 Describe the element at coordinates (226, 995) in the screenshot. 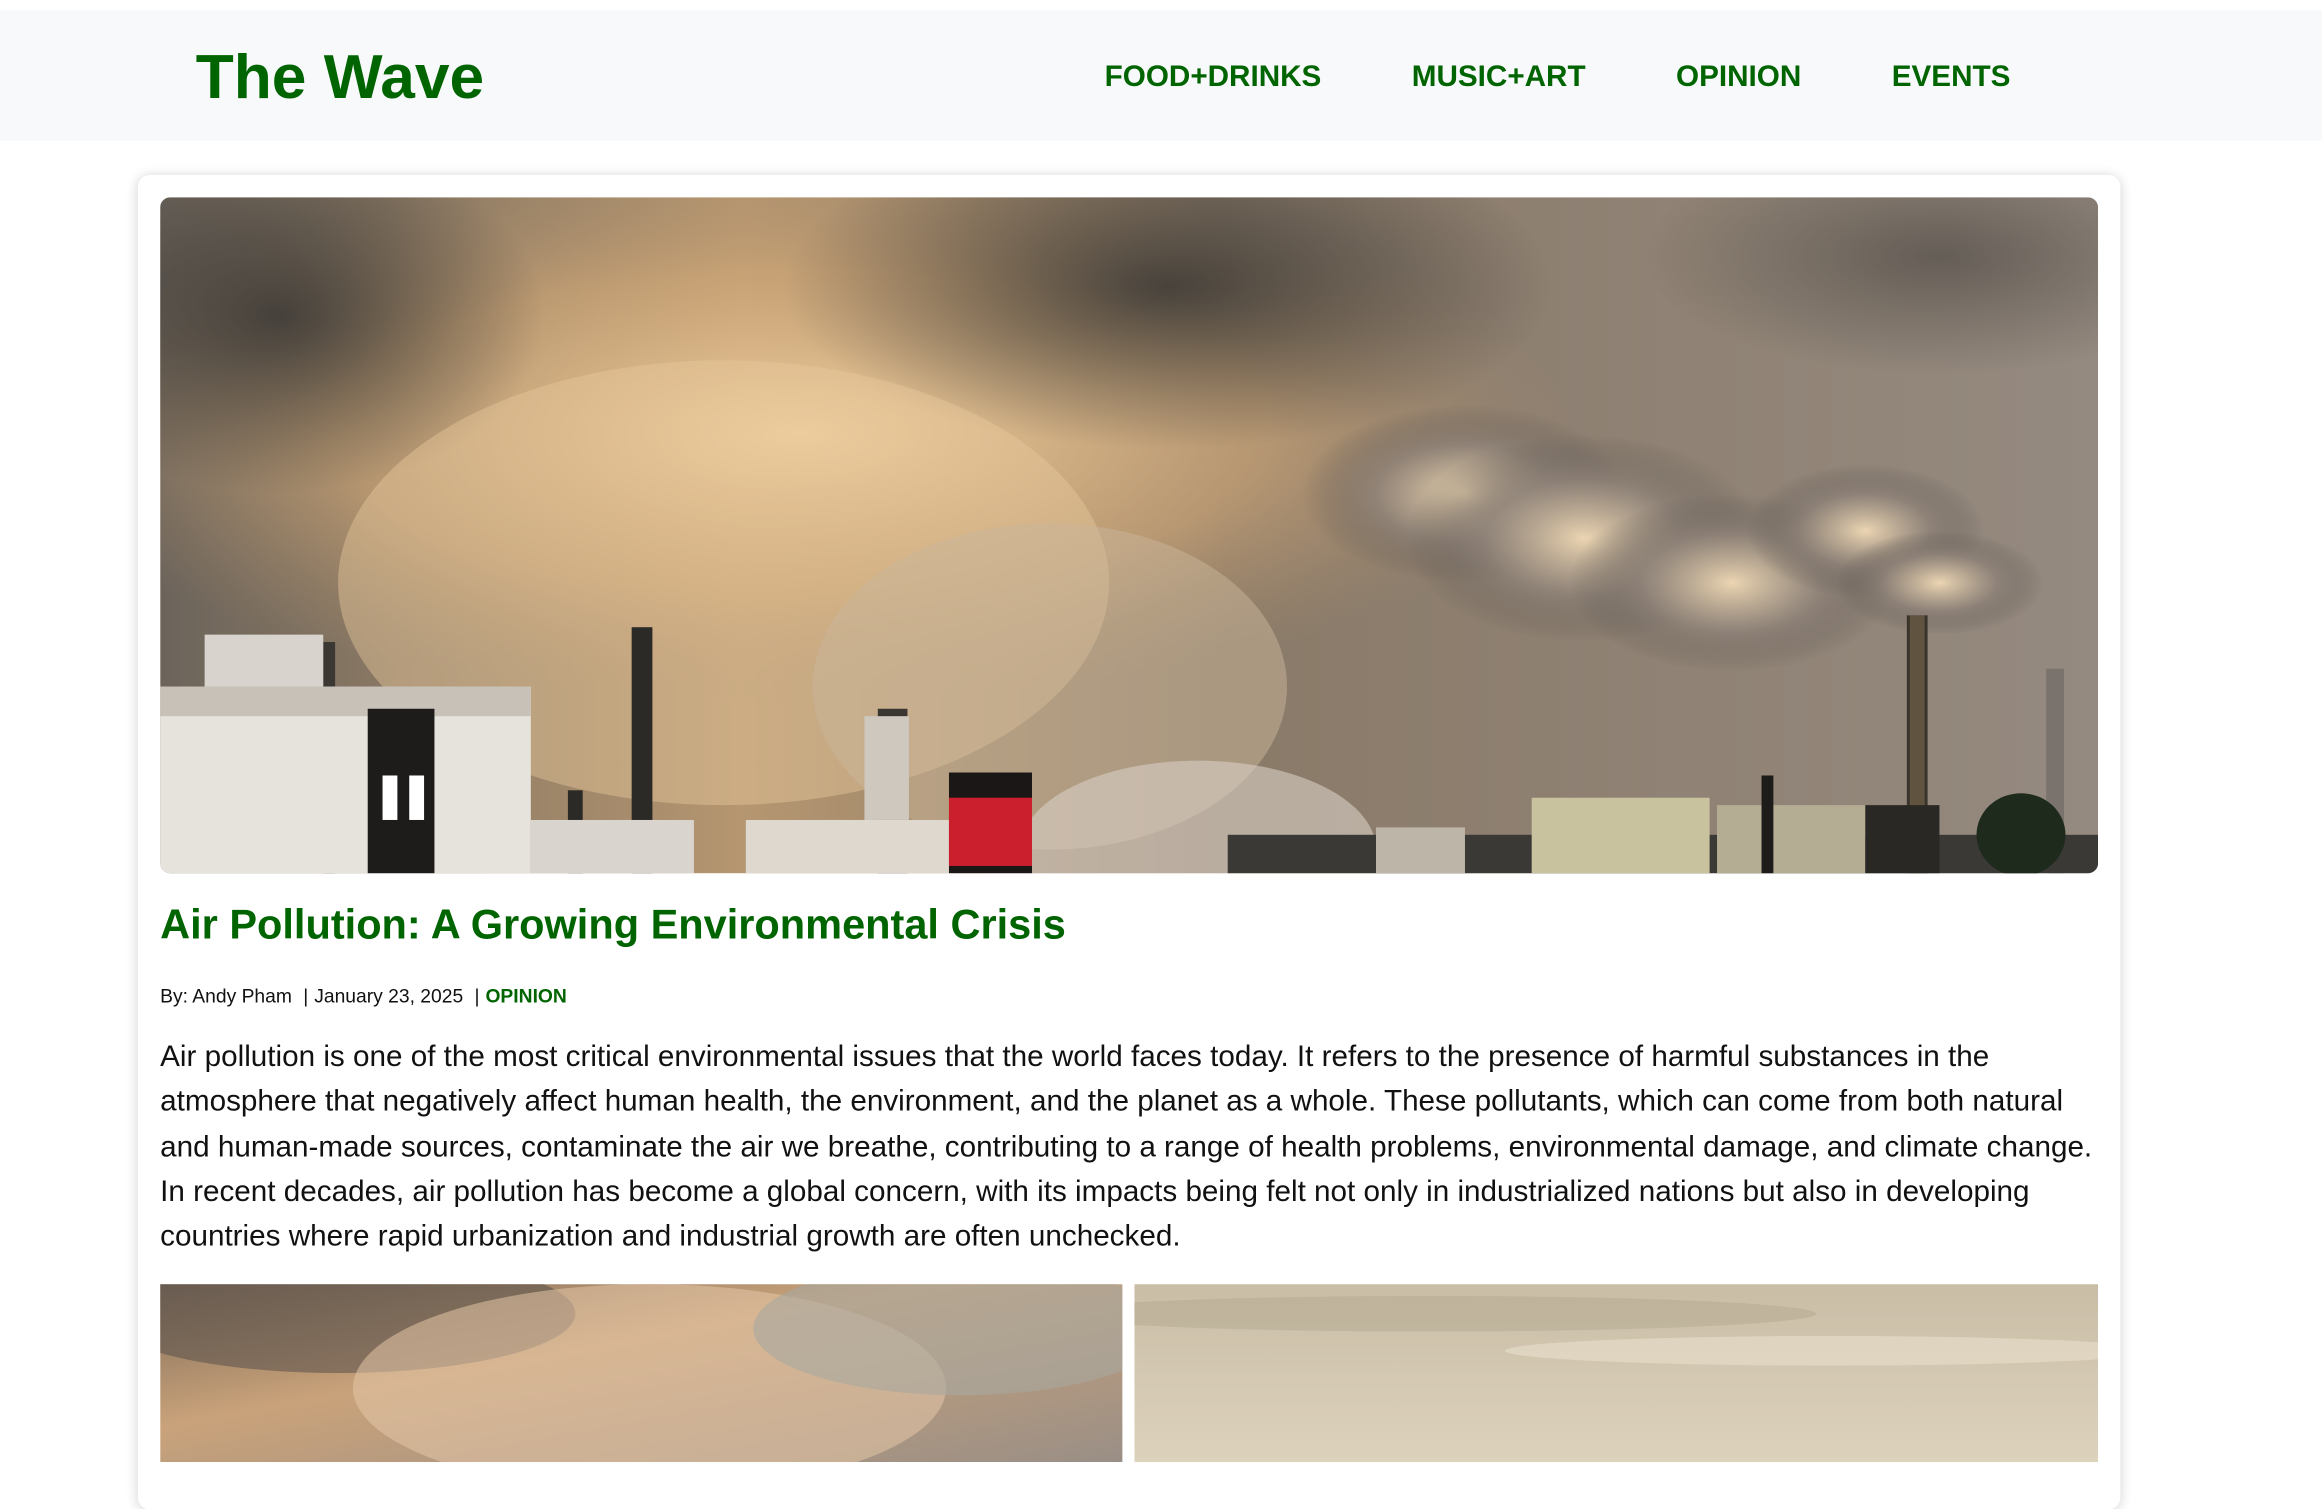

I see `article-byline: By: Andy Pham` at that location.